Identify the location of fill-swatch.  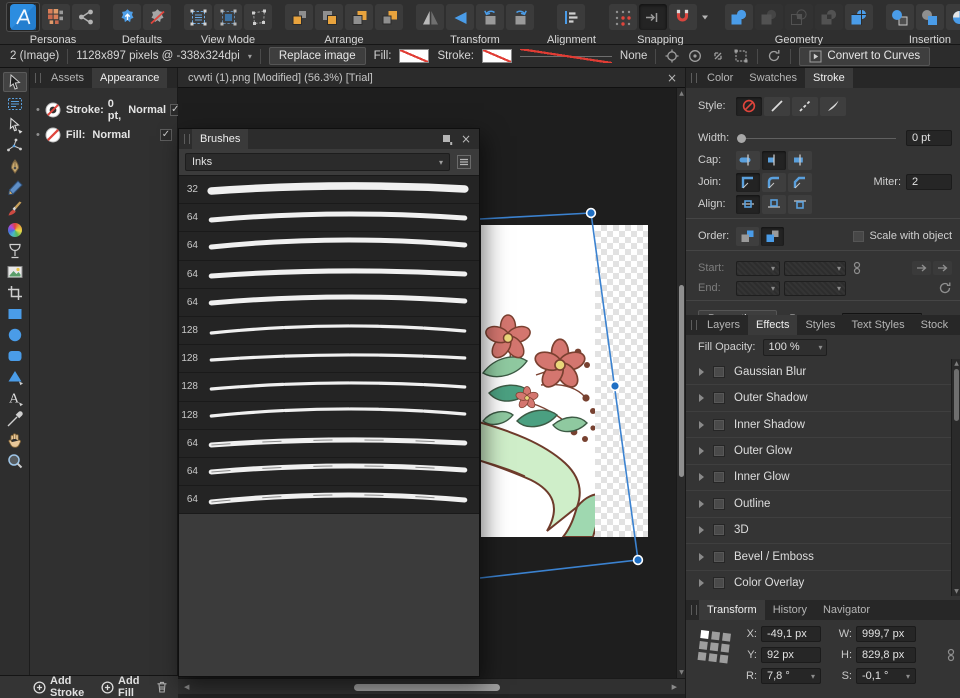
(414, 56).